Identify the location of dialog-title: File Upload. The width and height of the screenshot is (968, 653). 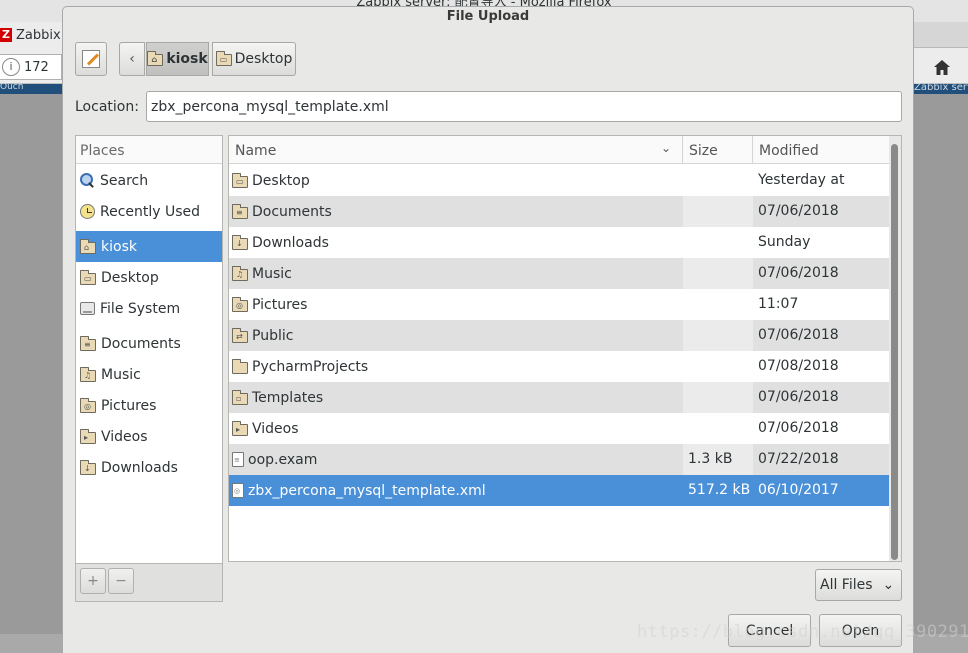
(488, 16).